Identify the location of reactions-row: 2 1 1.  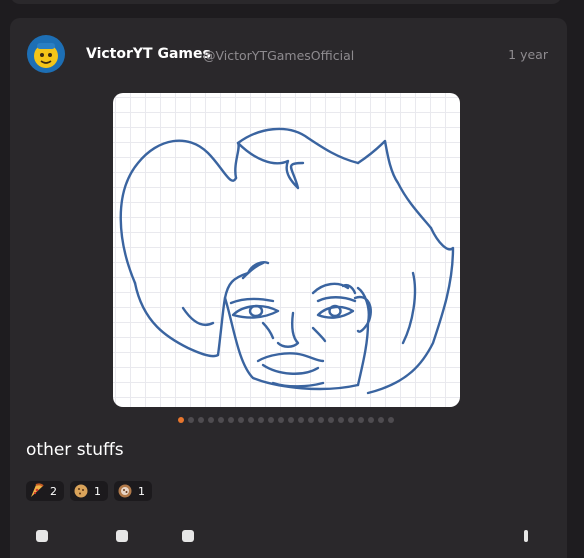
(89, 491).